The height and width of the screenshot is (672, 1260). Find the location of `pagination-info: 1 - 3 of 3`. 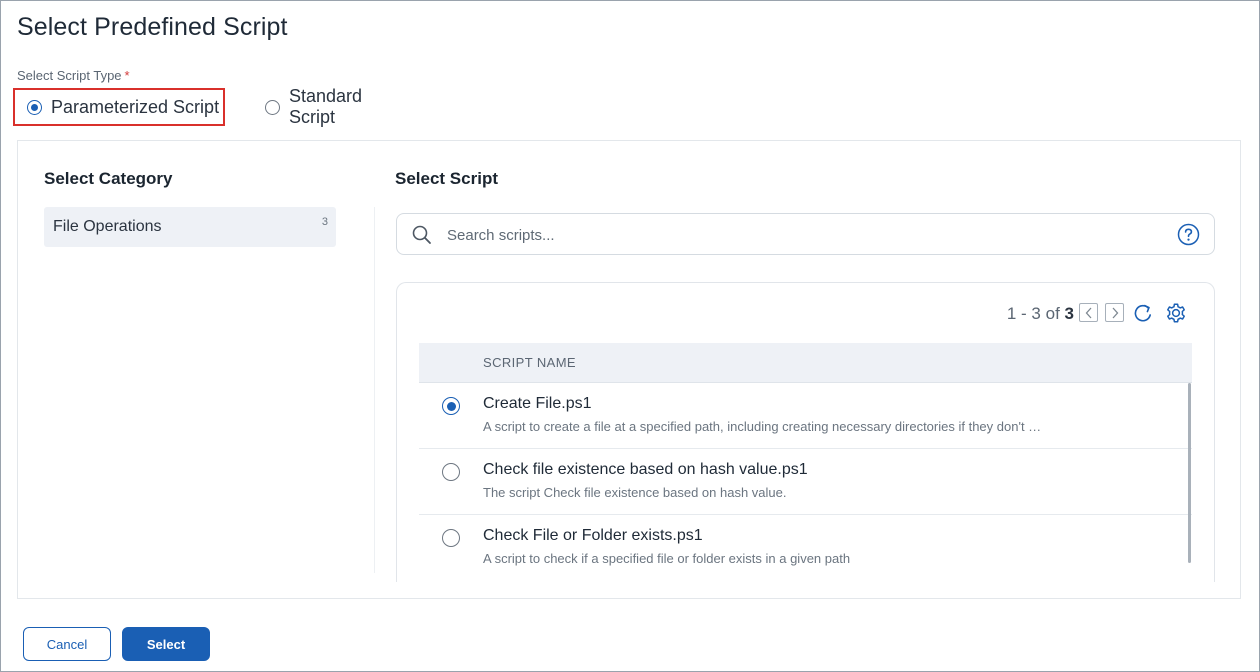

pagination-info: 1 - 3 of 3 is located at coordinates (1040, 314).